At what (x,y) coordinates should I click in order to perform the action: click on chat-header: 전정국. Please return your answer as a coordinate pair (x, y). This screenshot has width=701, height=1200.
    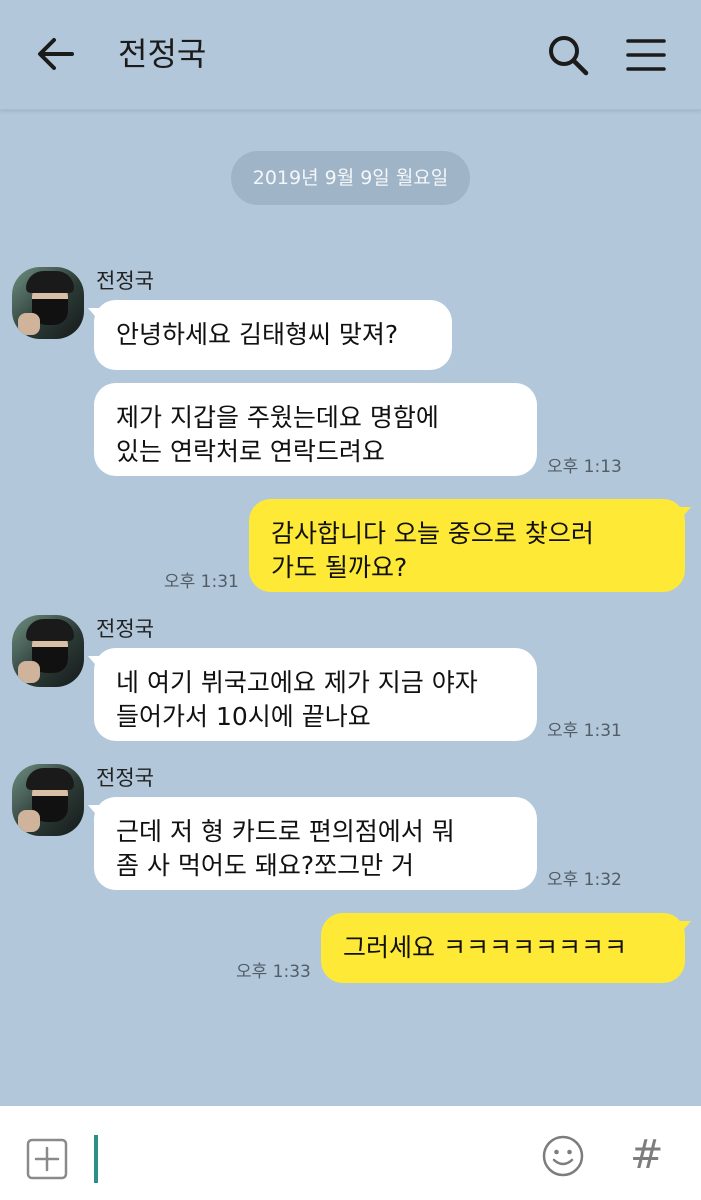
    Looking at the image, I should click on (350, 55).